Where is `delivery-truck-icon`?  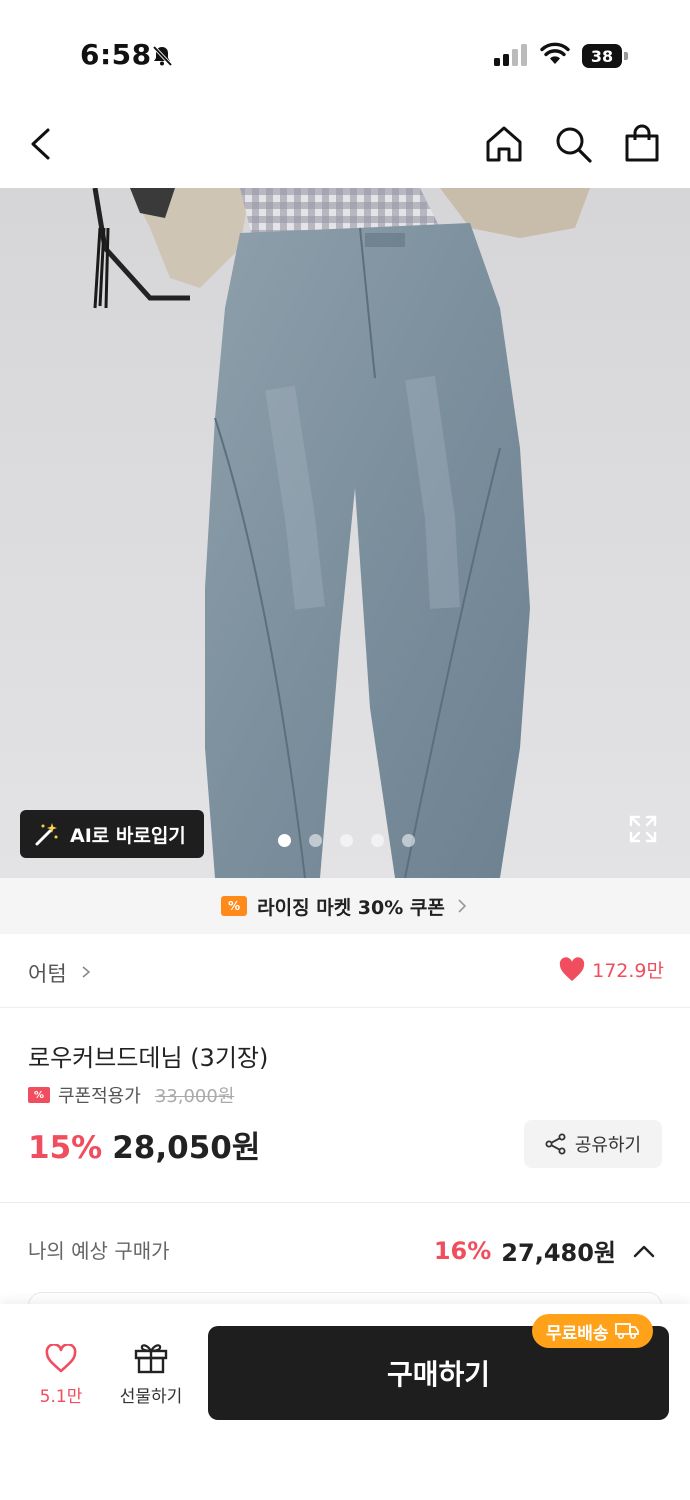 delivery-truck-icon is located at coordinates (626, 1331).